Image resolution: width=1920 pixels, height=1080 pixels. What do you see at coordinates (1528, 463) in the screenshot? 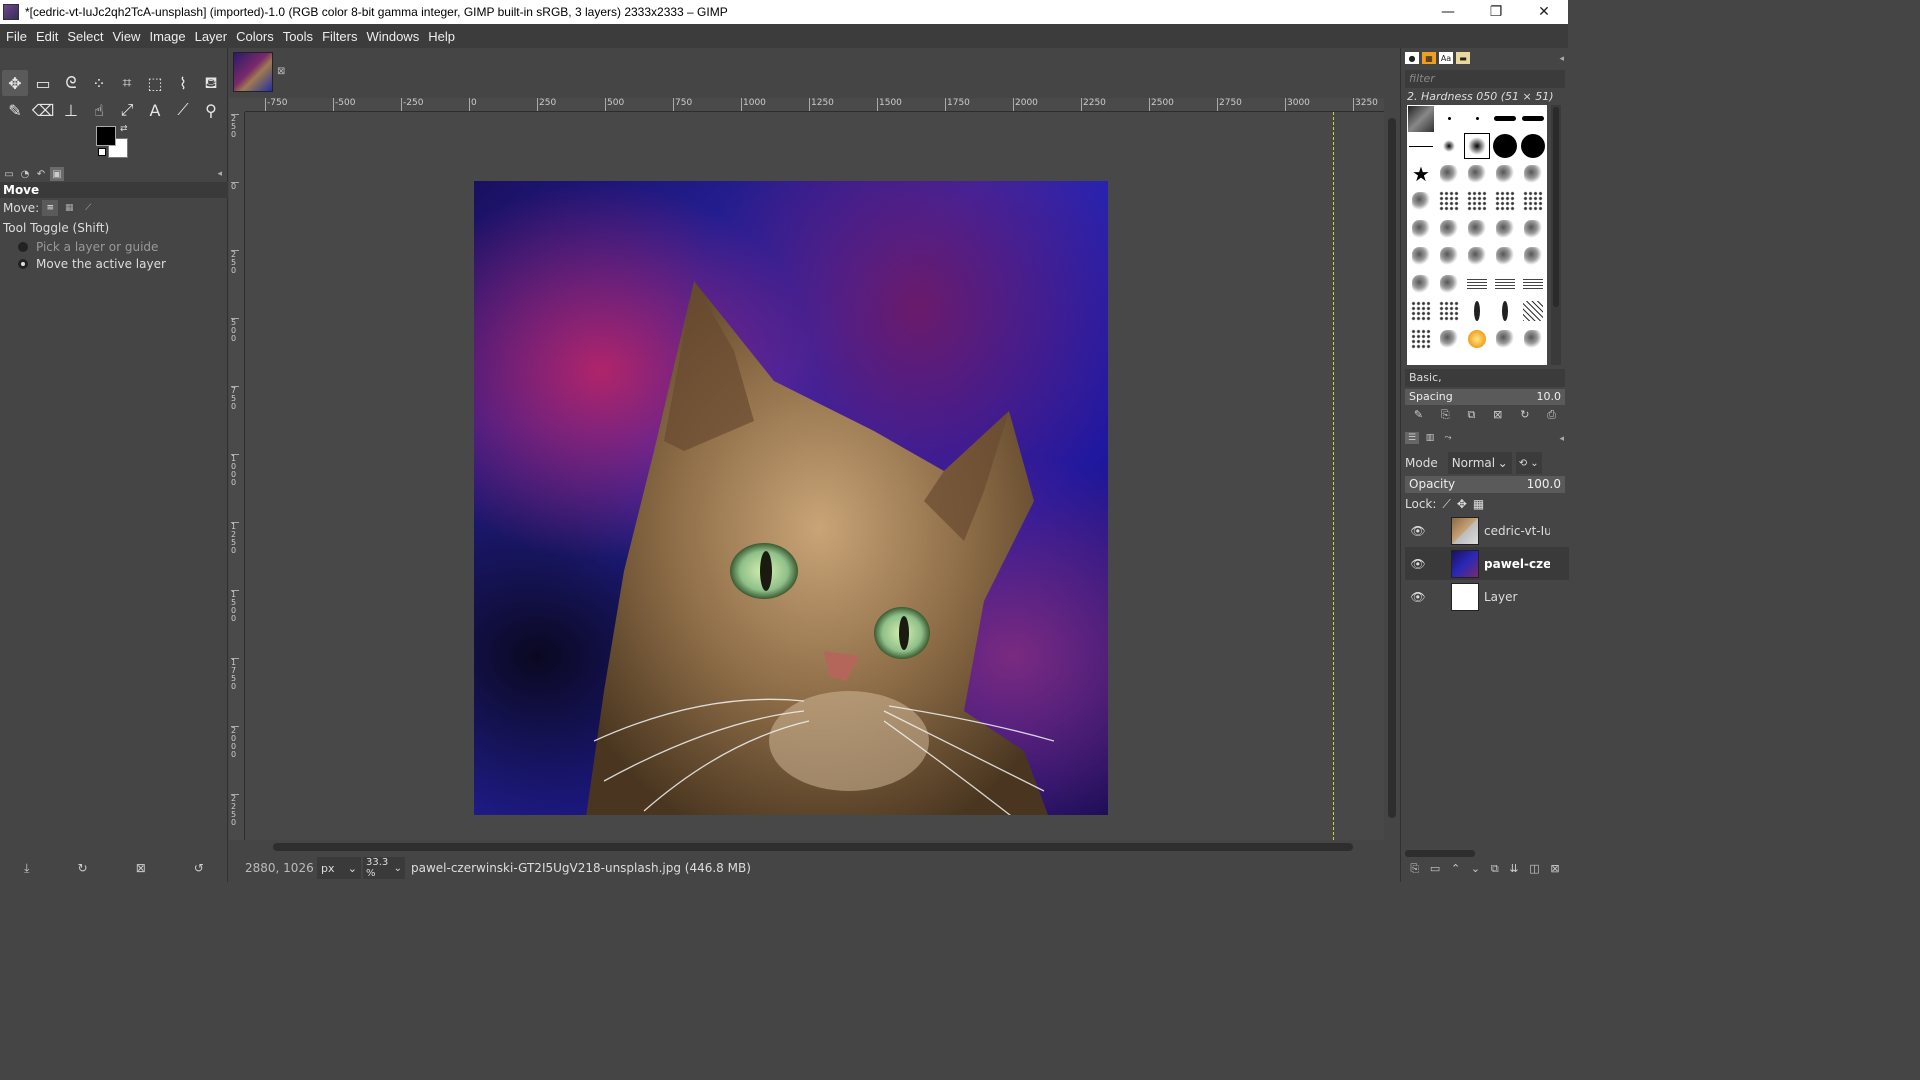
I see `composite-mode-select: ⟲ ⌄` at bounding box center [1528, 463].